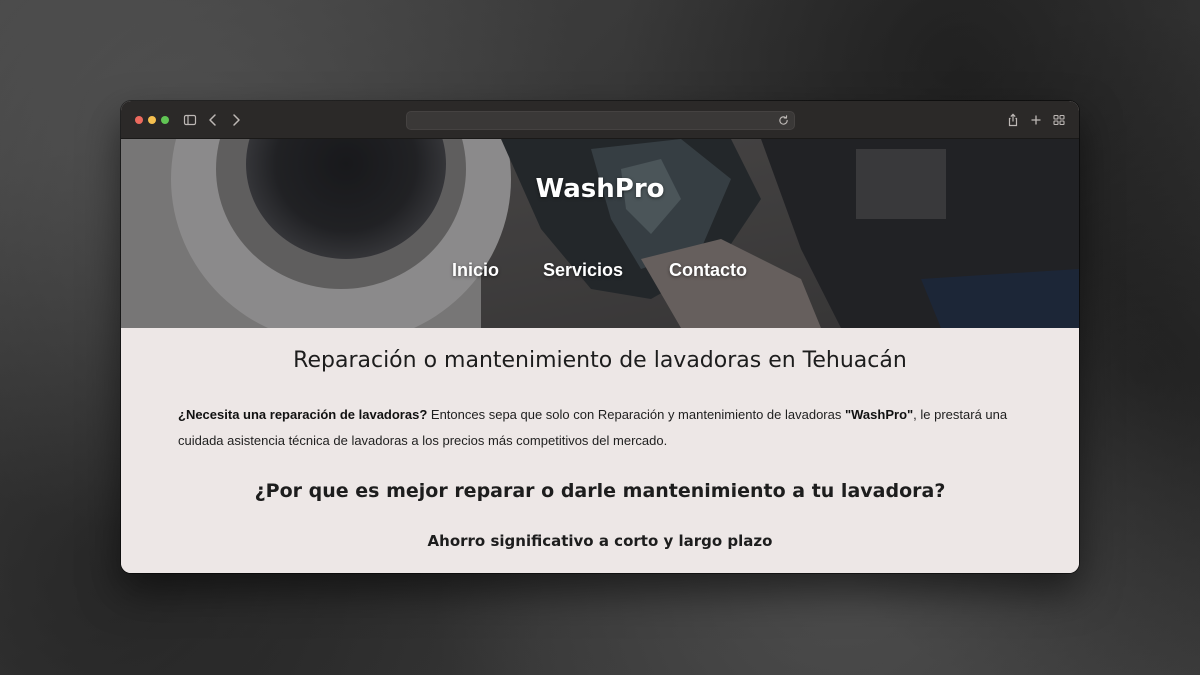 The image size is (1200, 675). I want to click on nav-link-inicio: Inicio, so click(475, 270).